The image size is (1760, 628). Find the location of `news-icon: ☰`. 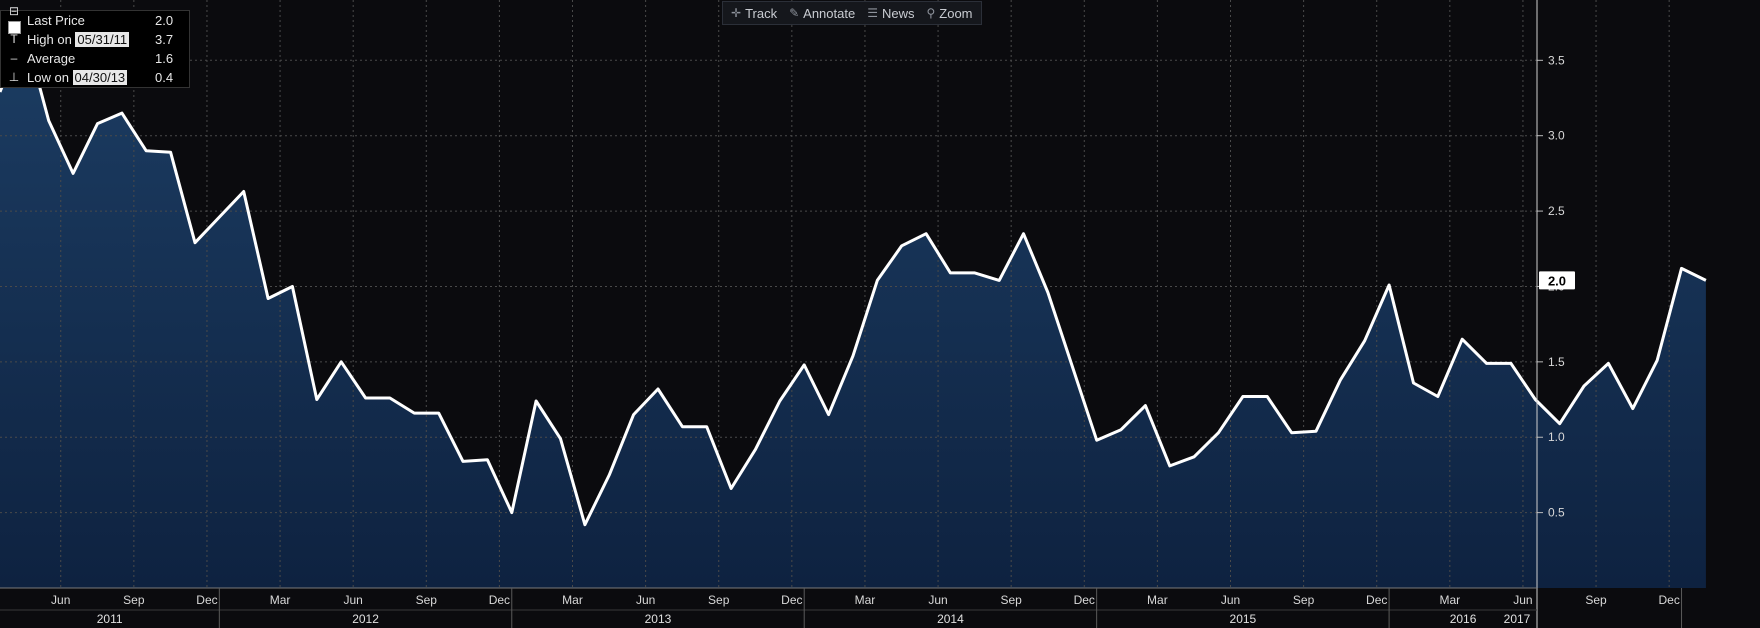

news-icon: ☰ is located at coordinates (872, 13).